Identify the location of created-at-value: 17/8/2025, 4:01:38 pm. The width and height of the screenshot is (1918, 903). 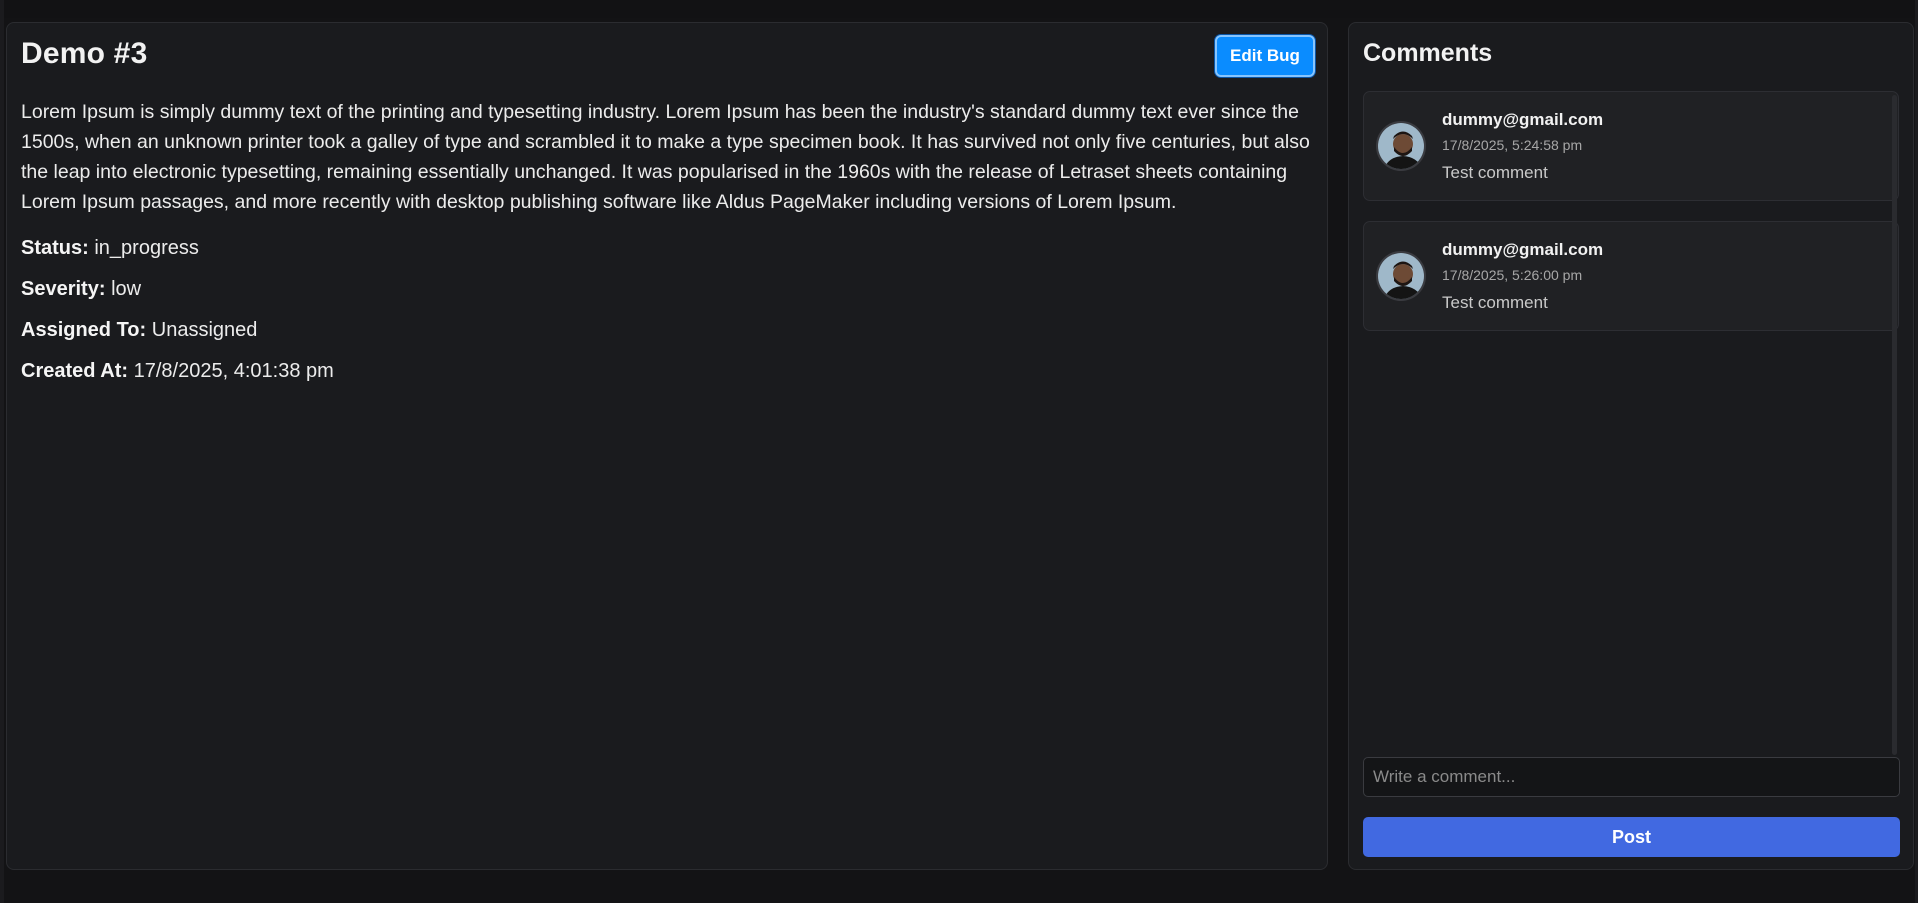
(233, 371).